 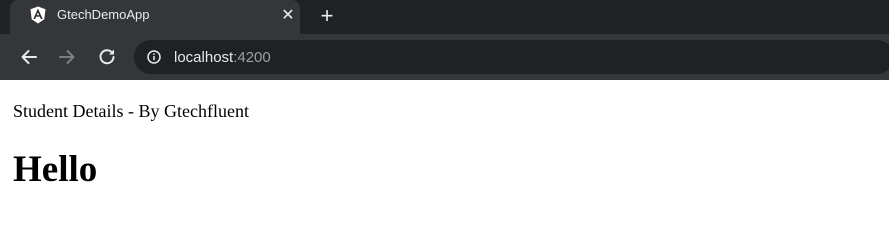 What do you see at coordinates (511, 57) in the screenshot?
I see `address-bar: localhost:4200` at bounding box center [511, 57].